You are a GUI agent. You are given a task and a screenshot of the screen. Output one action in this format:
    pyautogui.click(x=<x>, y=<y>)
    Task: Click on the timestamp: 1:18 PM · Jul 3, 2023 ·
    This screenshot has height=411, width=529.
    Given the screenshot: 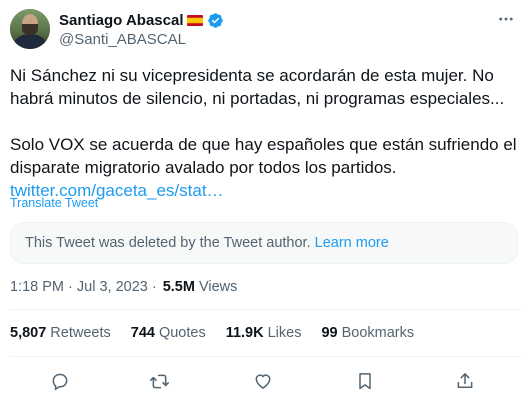 What is the action you would take?
    pyautogui.click(x=83, y=287)
    